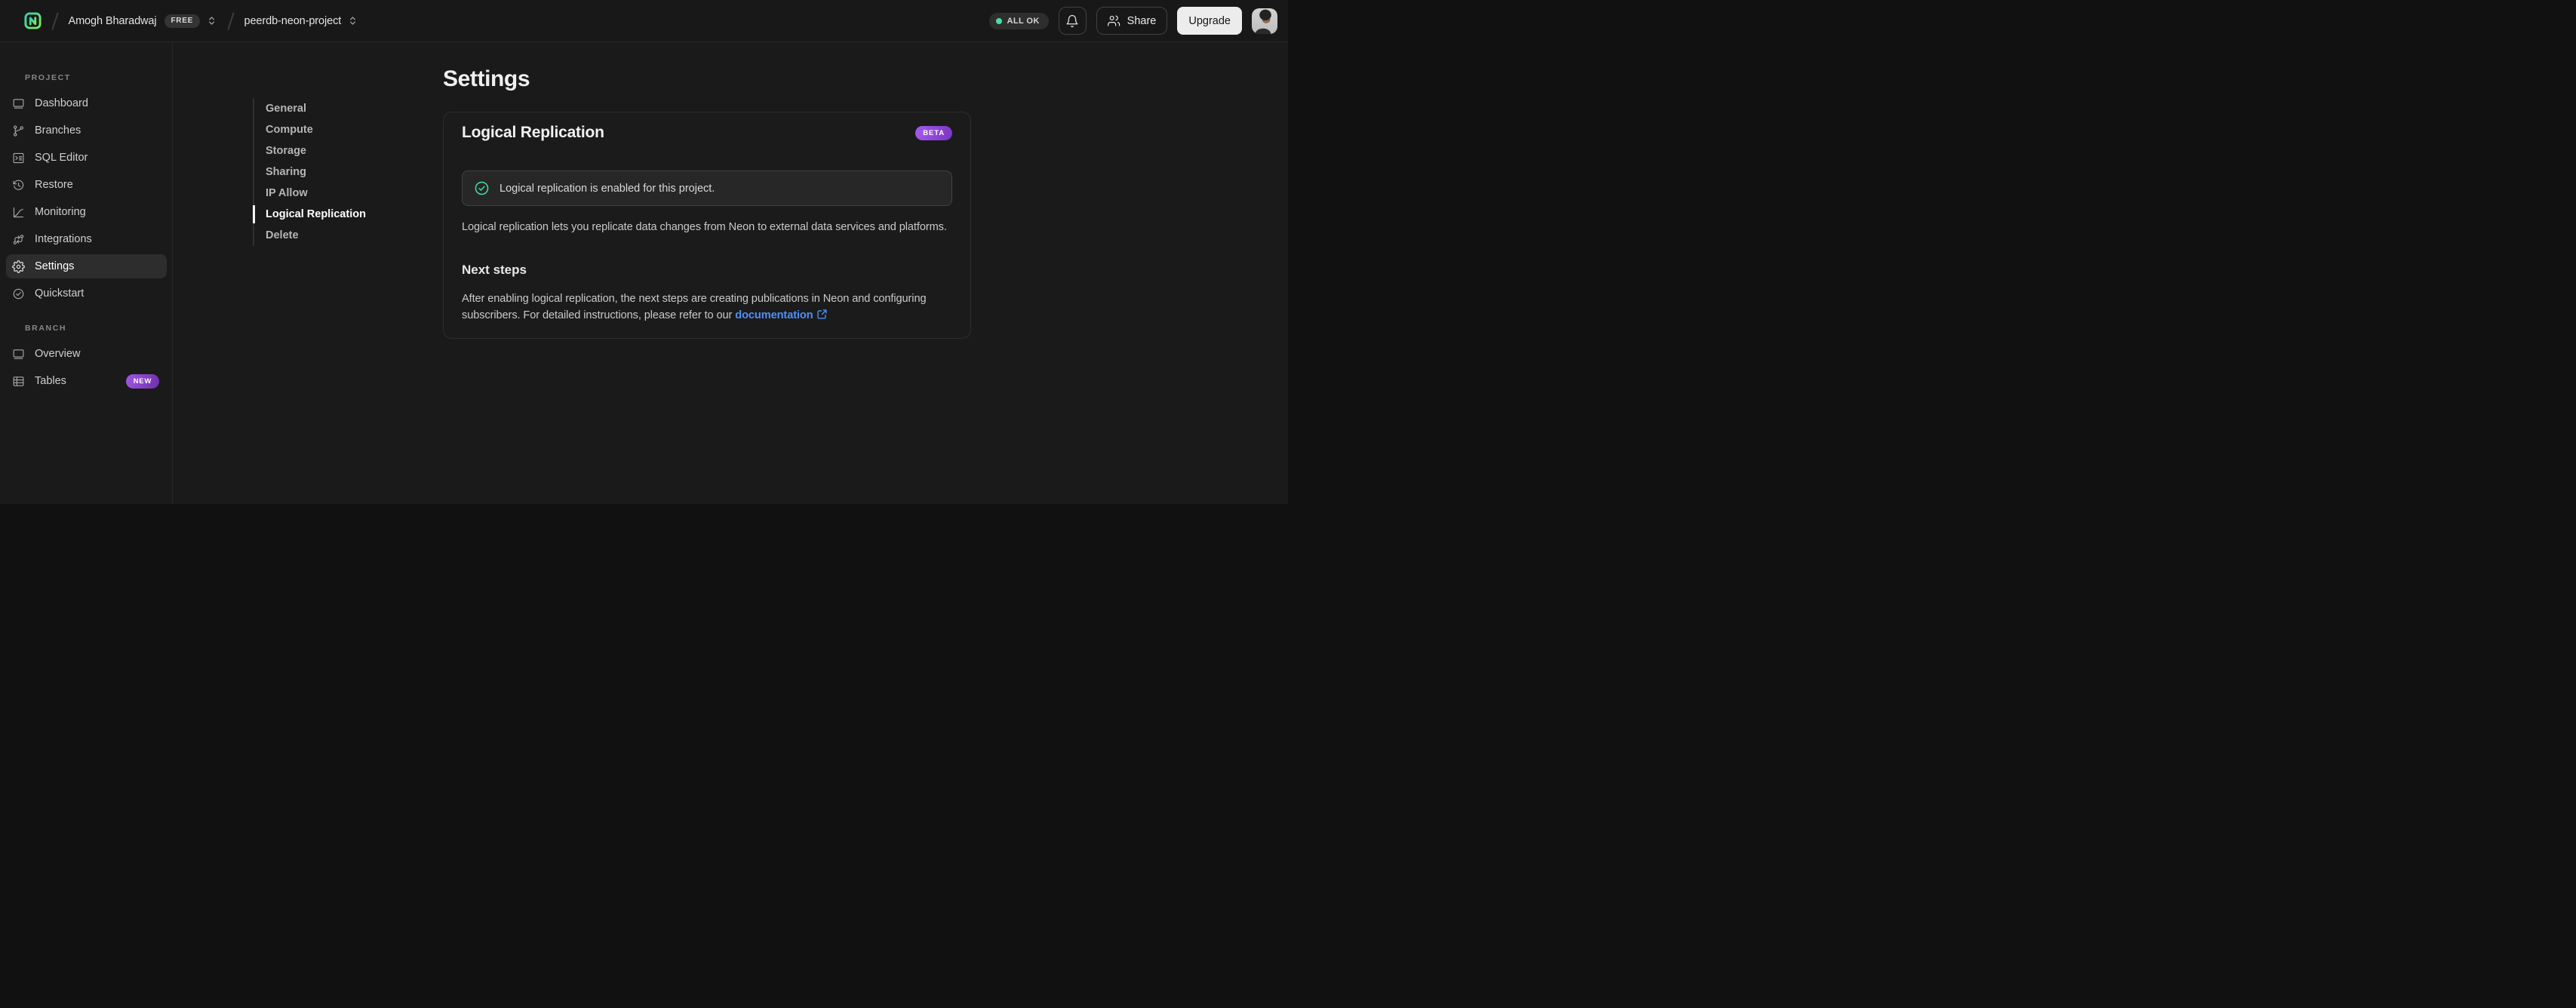 This screenshot has width=2576, height=1008. I want to click on settings-nav-general: General, so click(316, 108).